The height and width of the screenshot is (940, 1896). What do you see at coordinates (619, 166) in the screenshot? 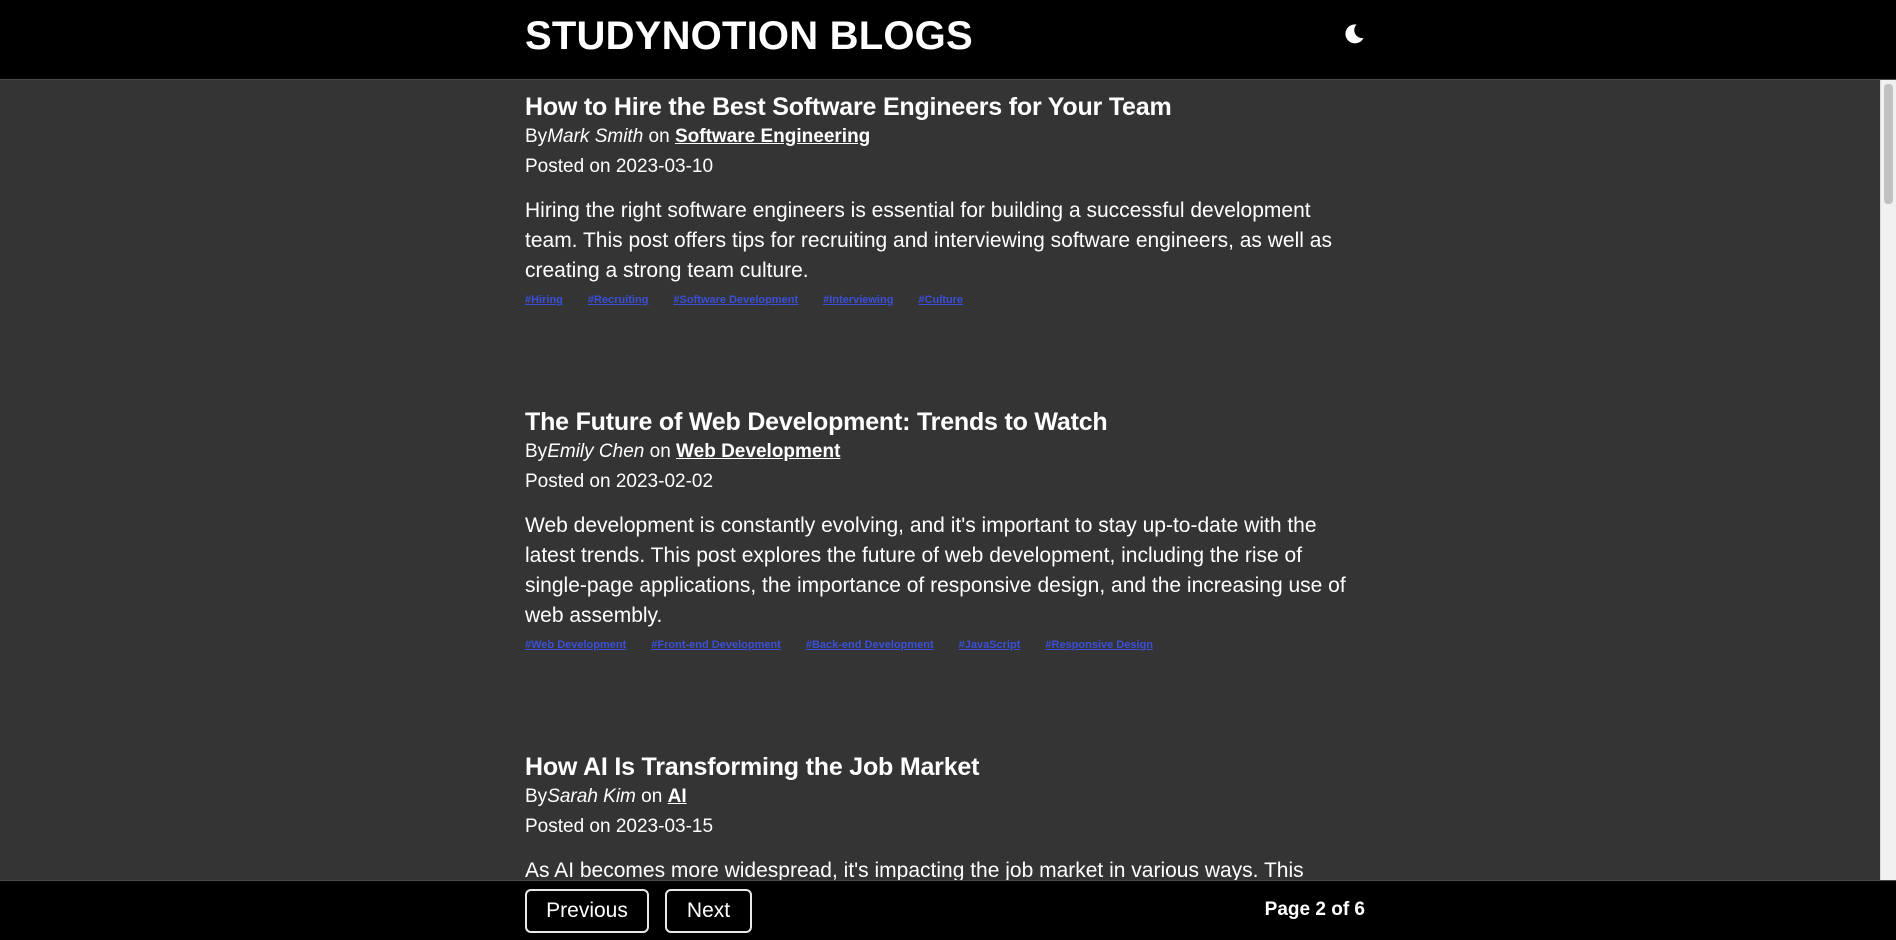
I see `post-date: Posted on 2023-03-10` at bounding box center [619, 166].